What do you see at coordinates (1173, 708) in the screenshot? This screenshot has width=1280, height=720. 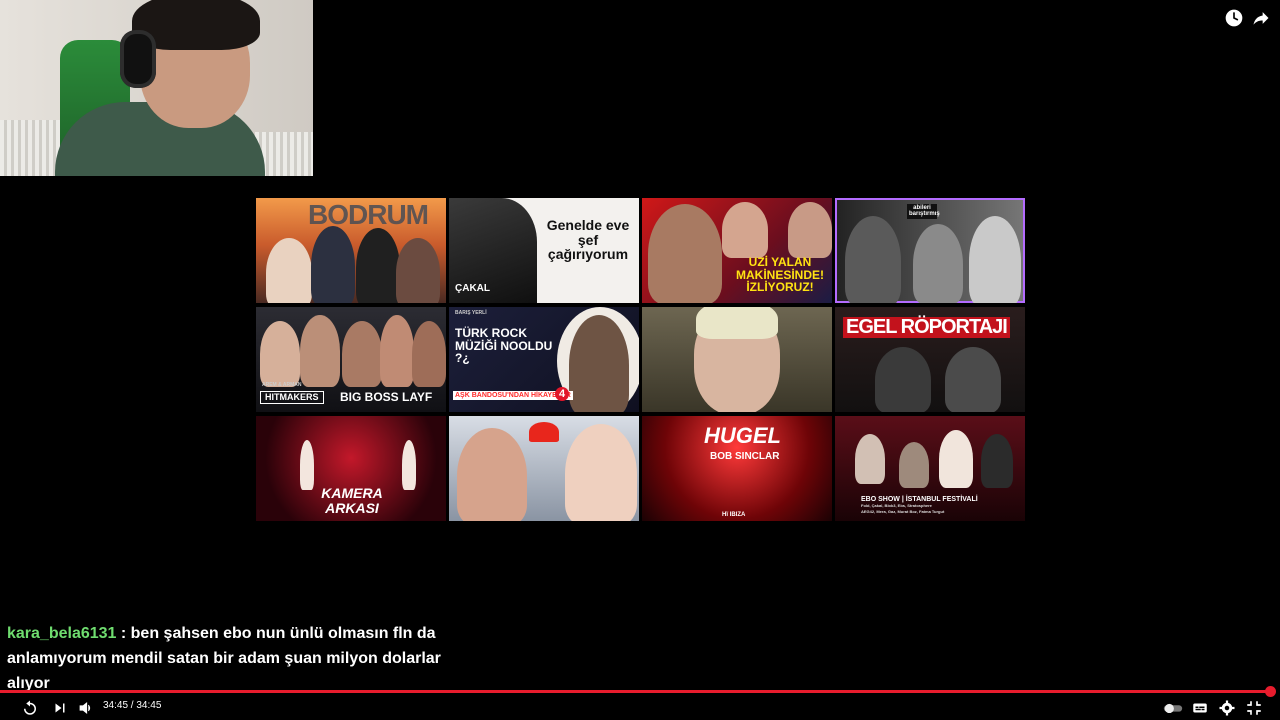 I see `autoplay-toggle-icon` at bounding box center [1173, 708].